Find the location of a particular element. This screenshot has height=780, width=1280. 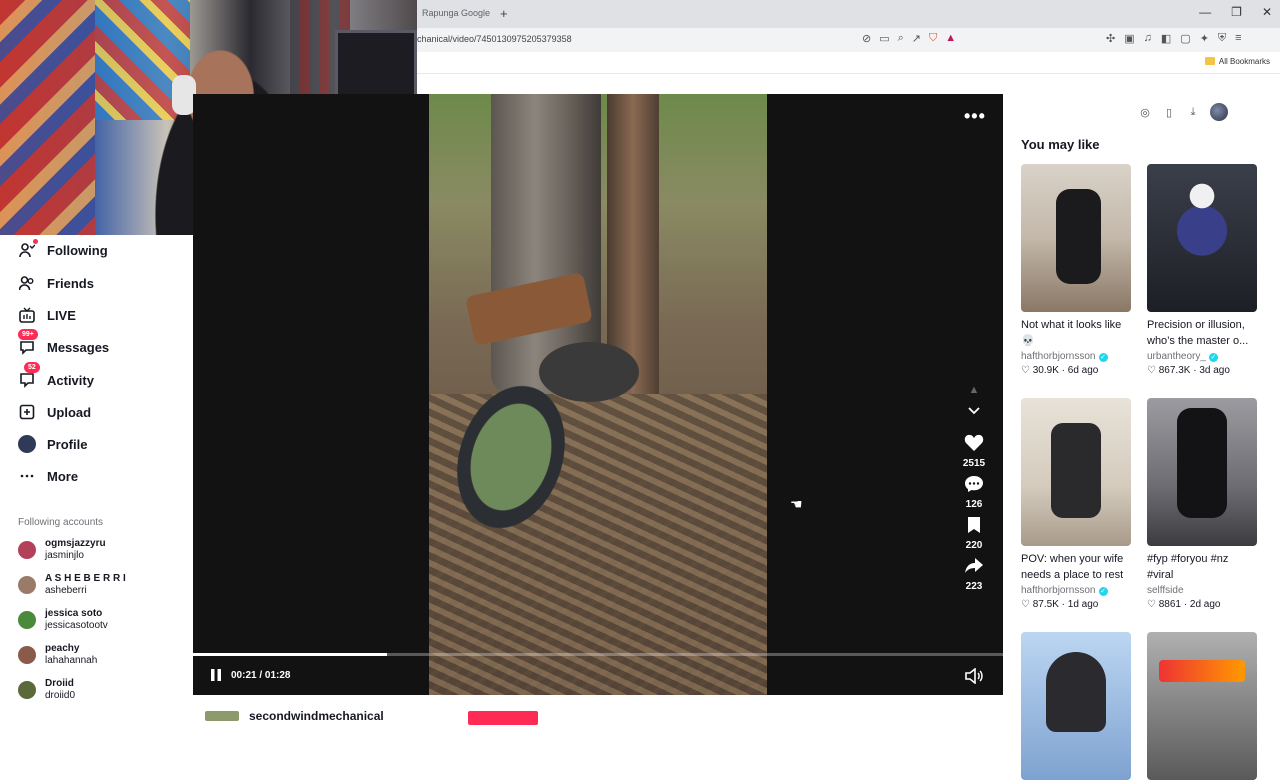

user-avatar is located at coordinates (1219, 112).